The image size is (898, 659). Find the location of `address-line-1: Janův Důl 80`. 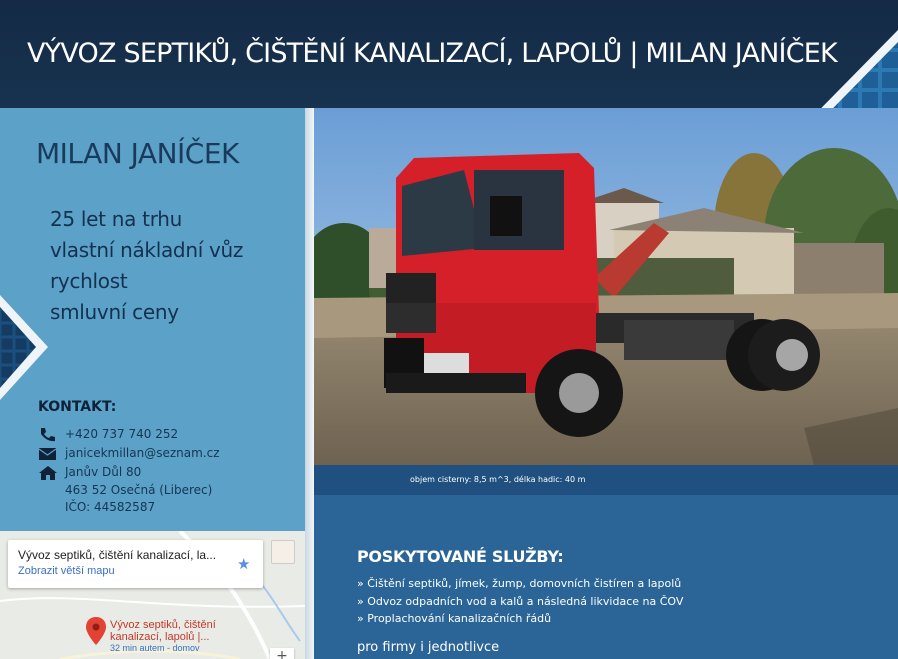

address-line-1: Janův Důl 80 is located at coordinates (103, 472).